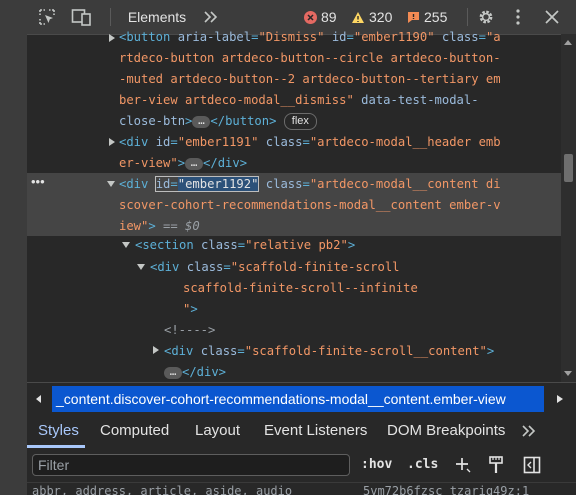  What do you see at coordinates (181, 226) in the screenshot?
I see `selected-node-marker: == $0` at bounding box center [181, 226].